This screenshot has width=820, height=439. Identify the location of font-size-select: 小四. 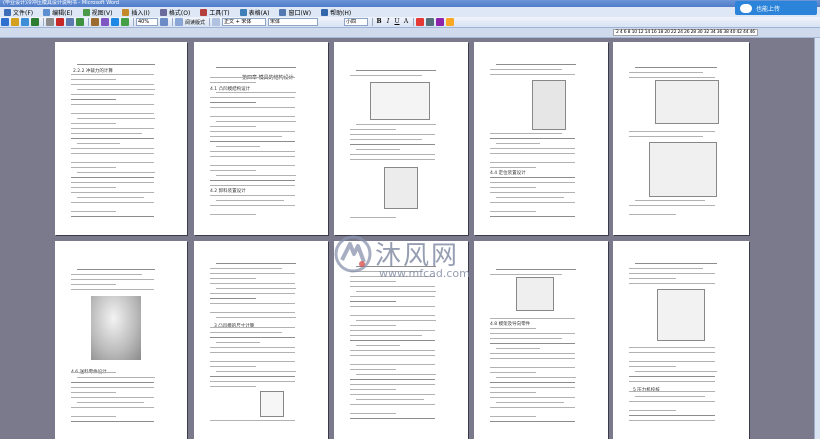
(356, 22).